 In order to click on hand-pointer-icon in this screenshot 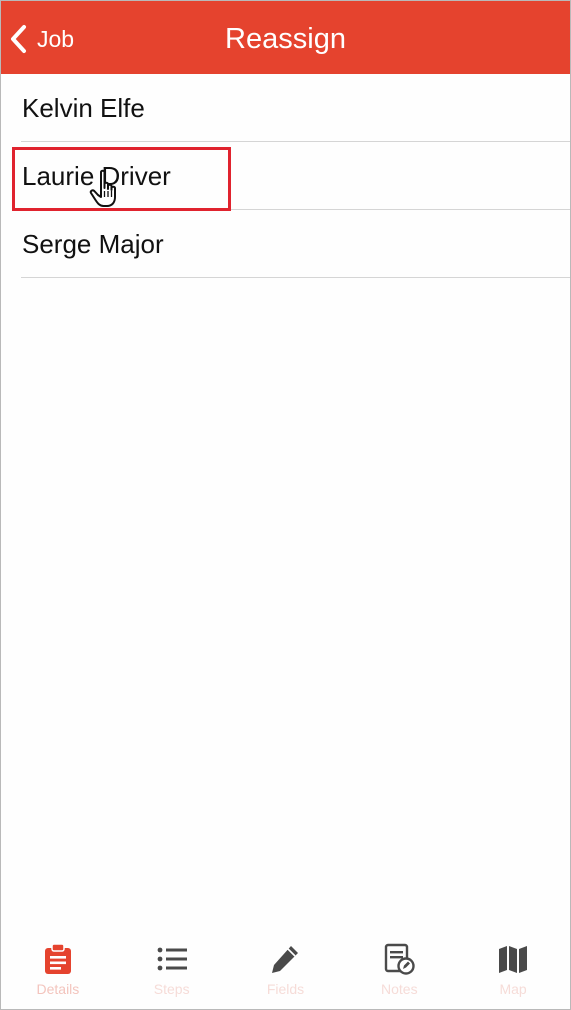, I will do `click(102, 188)`.